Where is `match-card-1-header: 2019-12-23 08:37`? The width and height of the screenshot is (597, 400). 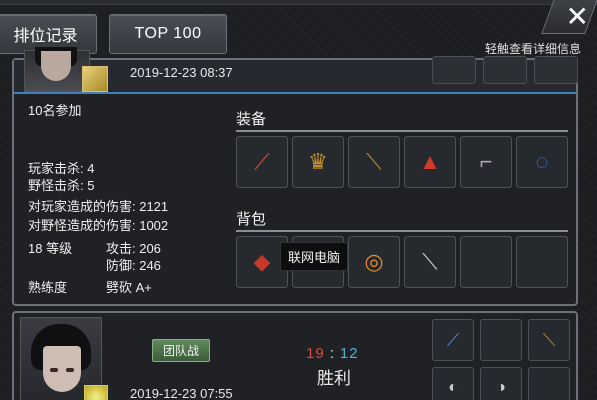 match-card-1-header: 2019-12-23 08:37 is located at coordinates (296, 70).